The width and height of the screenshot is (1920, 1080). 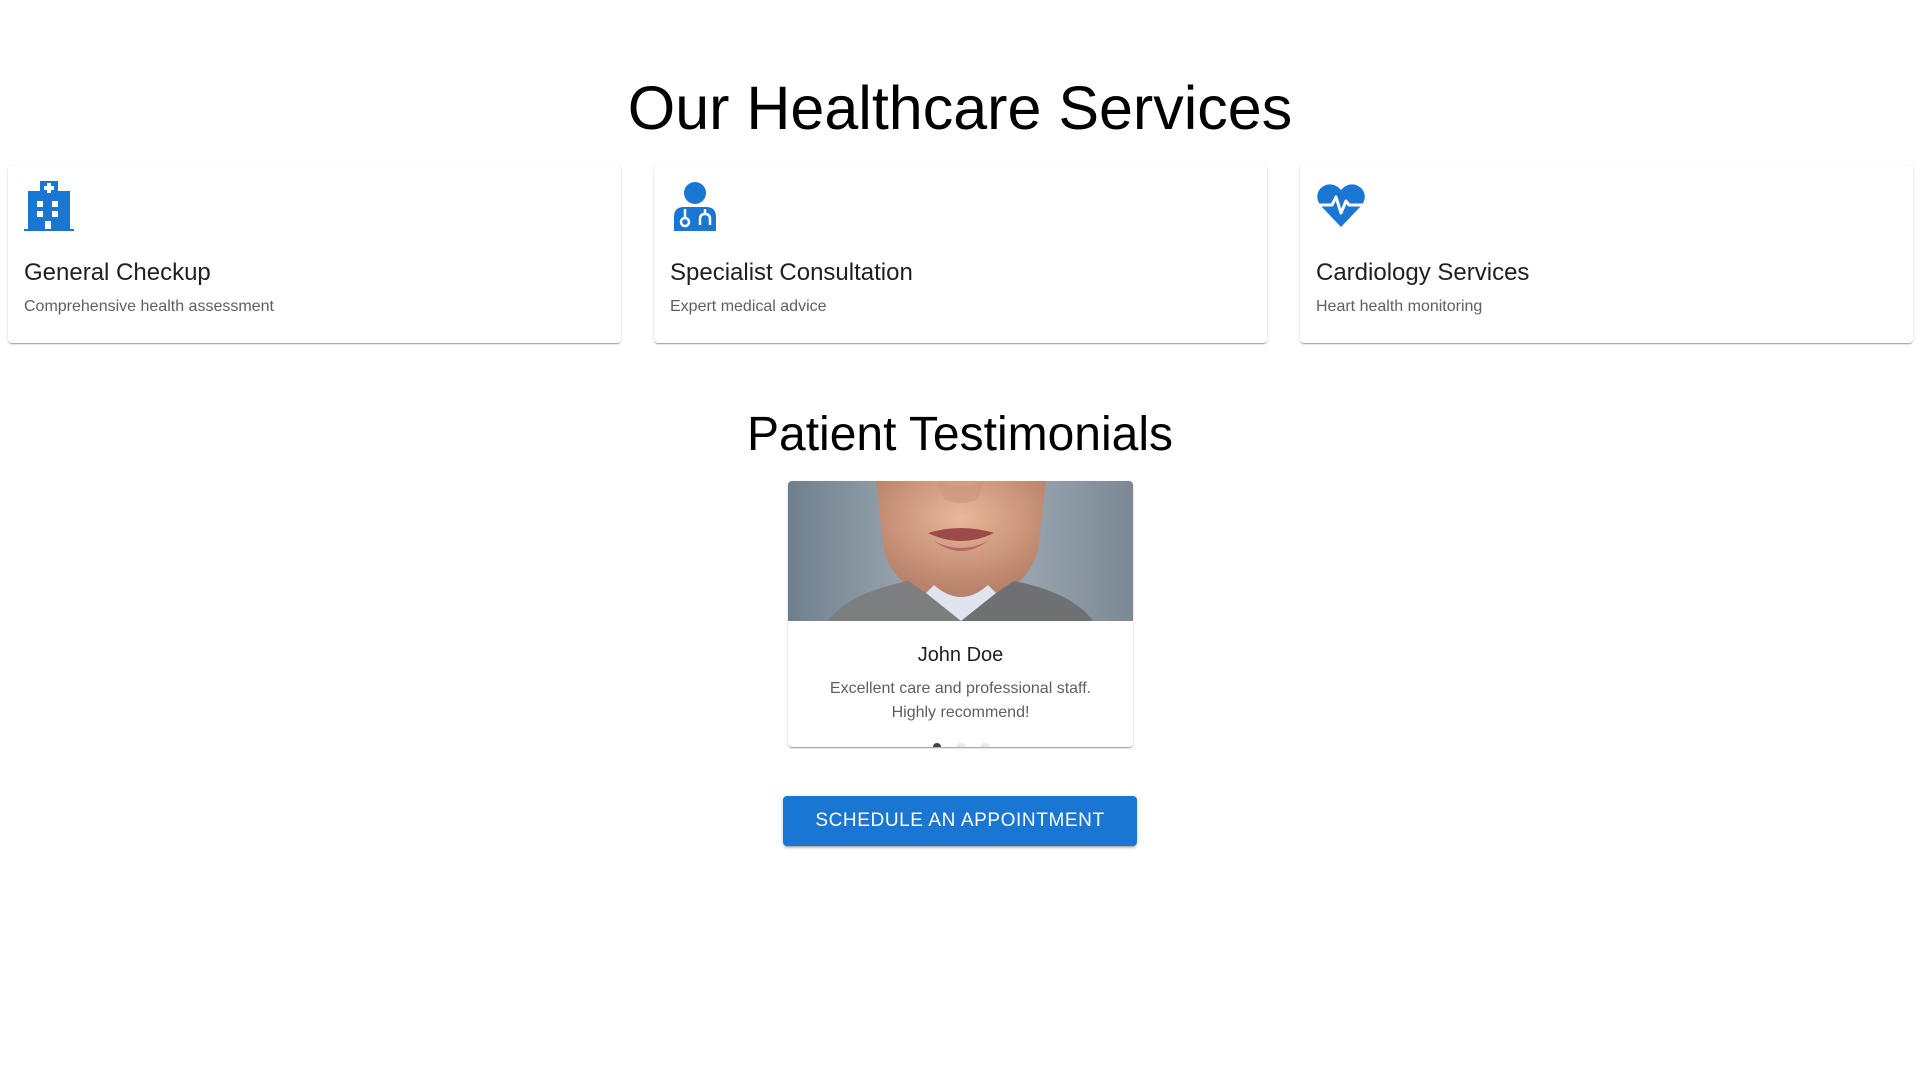 I want to click on schedule-appointment-button: Schedule an Appointment, so click(x=960, y=821).